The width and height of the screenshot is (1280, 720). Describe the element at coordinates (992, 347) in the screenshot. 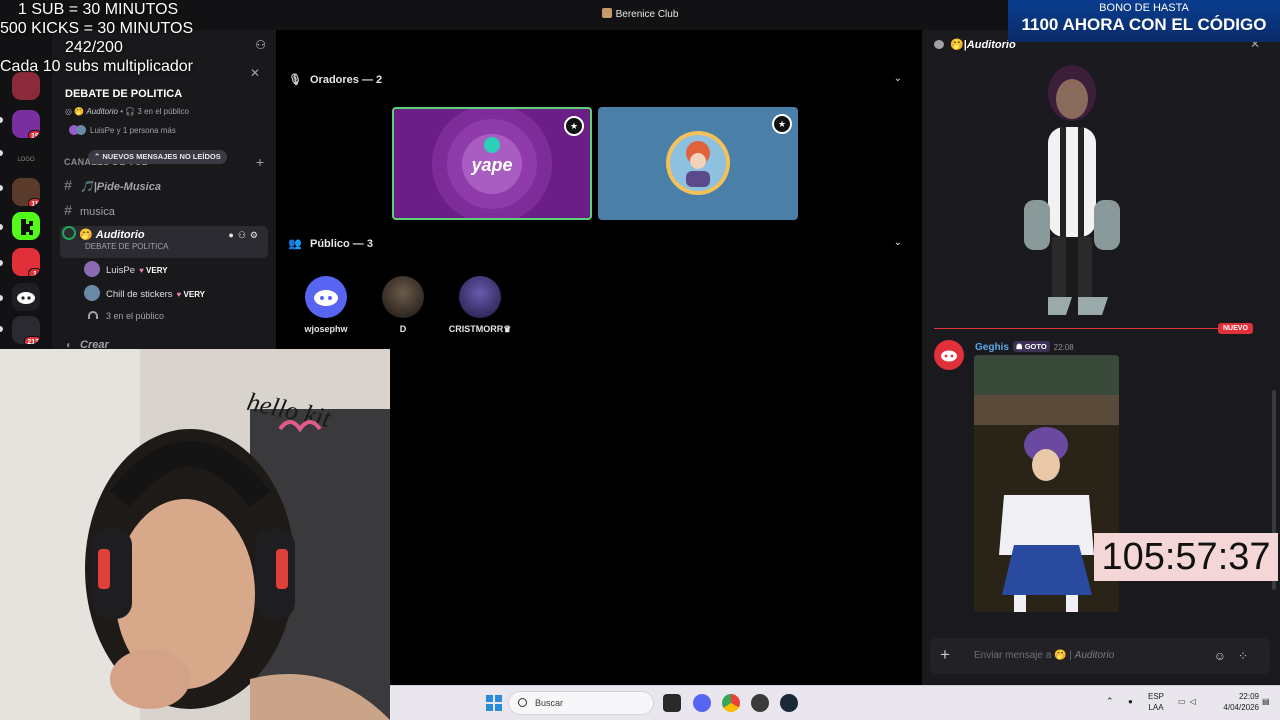

I see `message-author: Geghis` at that location.